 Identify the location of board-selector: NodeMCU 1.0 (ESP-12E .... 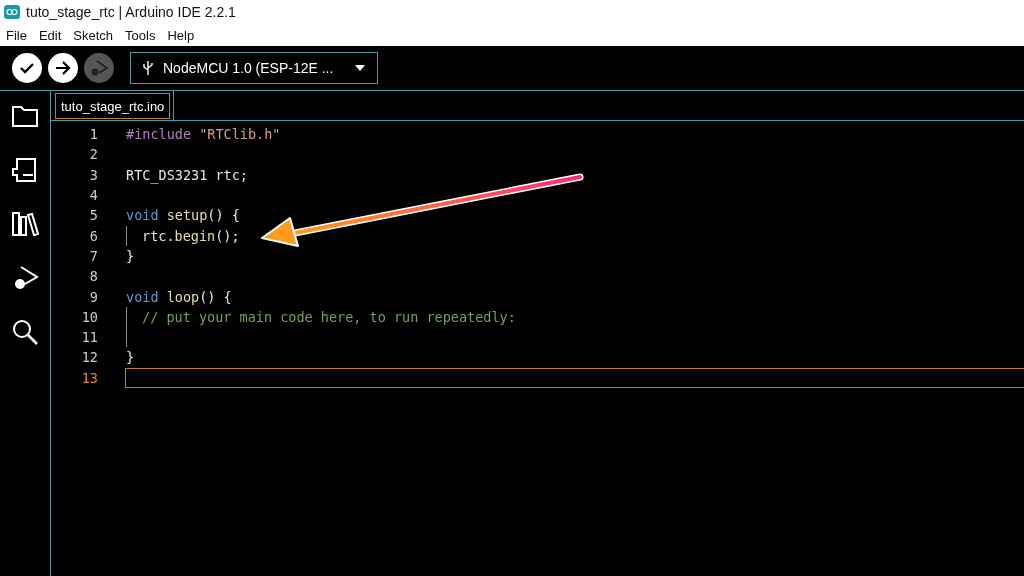
(254, 68).